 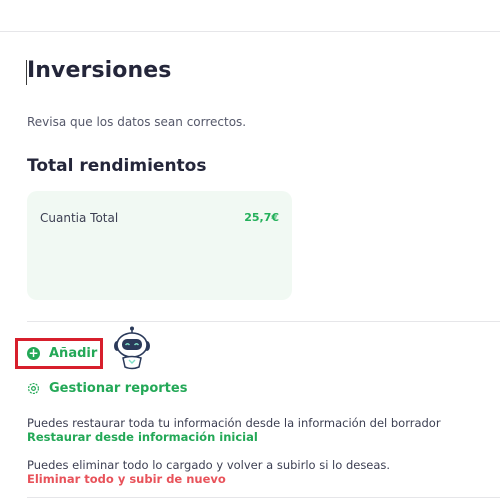 What do you see at coordinates (132, 348) in the screenshot?
I see `robot-icon` at bounding box center [132, 348].